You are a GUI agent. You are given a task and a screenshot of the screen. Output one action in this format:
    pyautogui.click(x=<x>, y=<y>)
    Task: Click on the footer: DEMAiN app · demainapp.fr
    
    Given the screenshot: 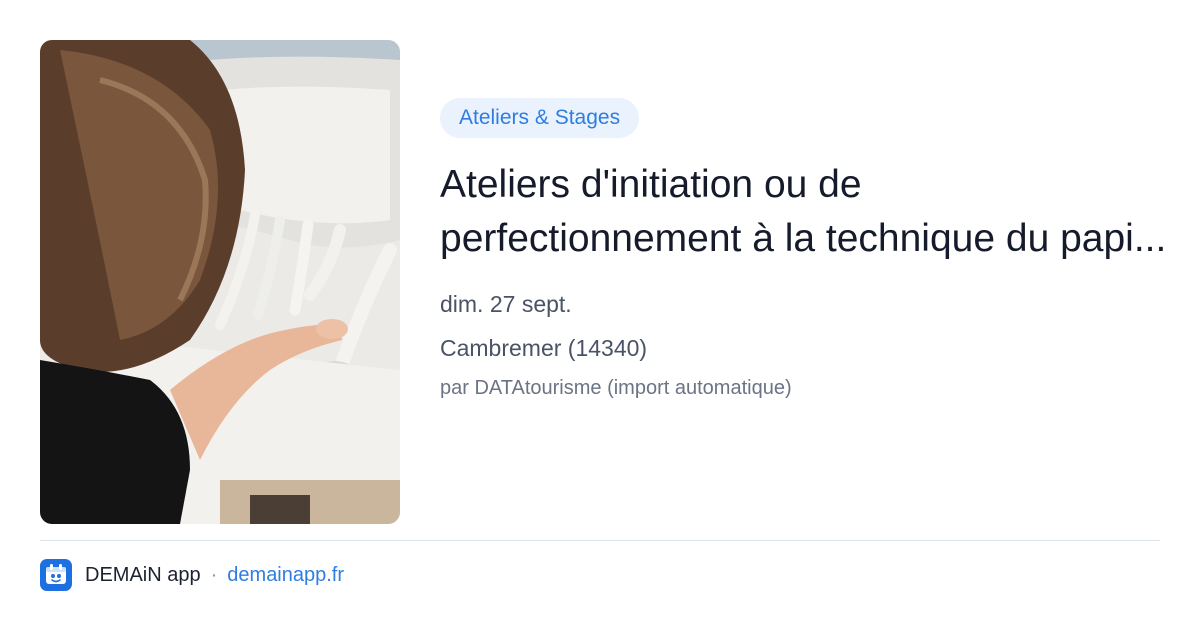 What is the action you would take?
    pyautogui.click(x=192, y=575)
    